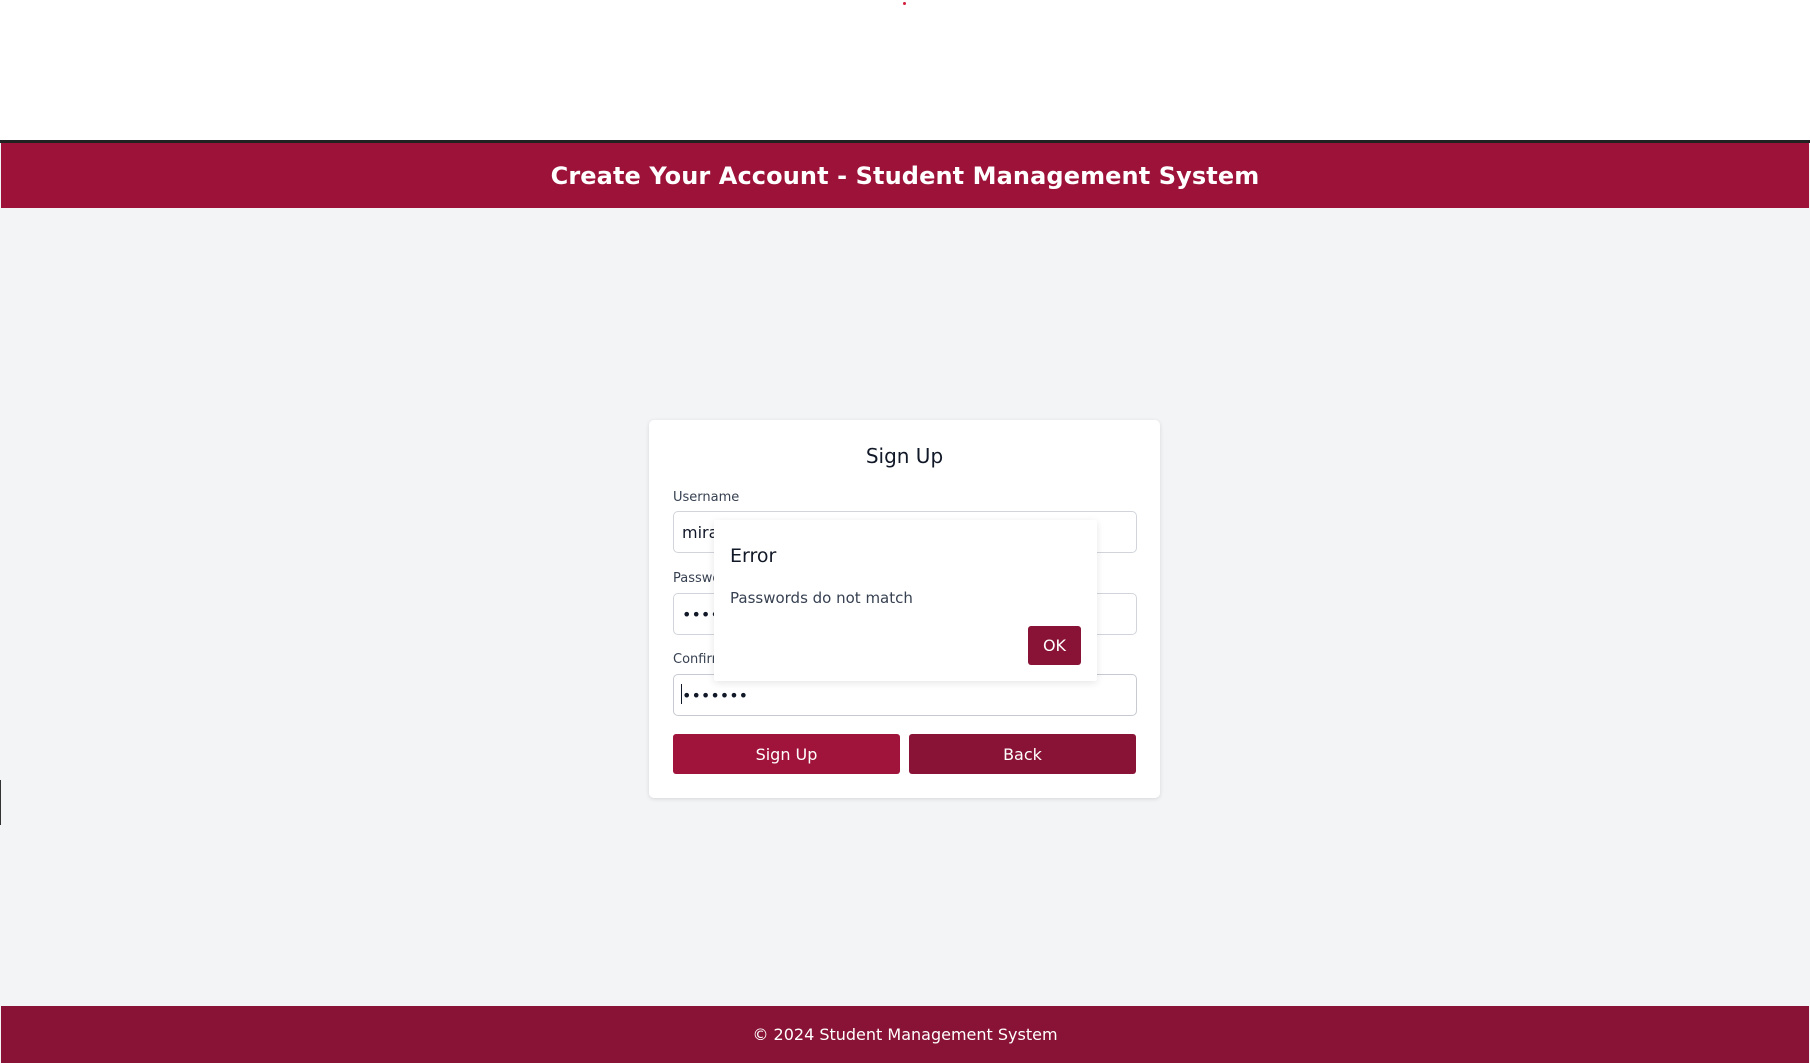 The image size is (1810, 1063). What do you see at coordinates (786, 754) in the screenshot?
I see `signup-button: Sign Up` at bounding box center [786, 754].